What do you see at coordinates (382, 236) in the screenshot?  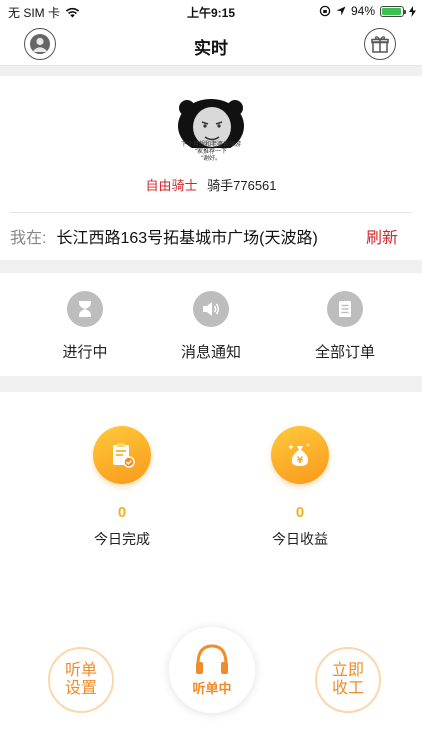 I see `refresh-button: 刷新` at bounding box center [382, 236].